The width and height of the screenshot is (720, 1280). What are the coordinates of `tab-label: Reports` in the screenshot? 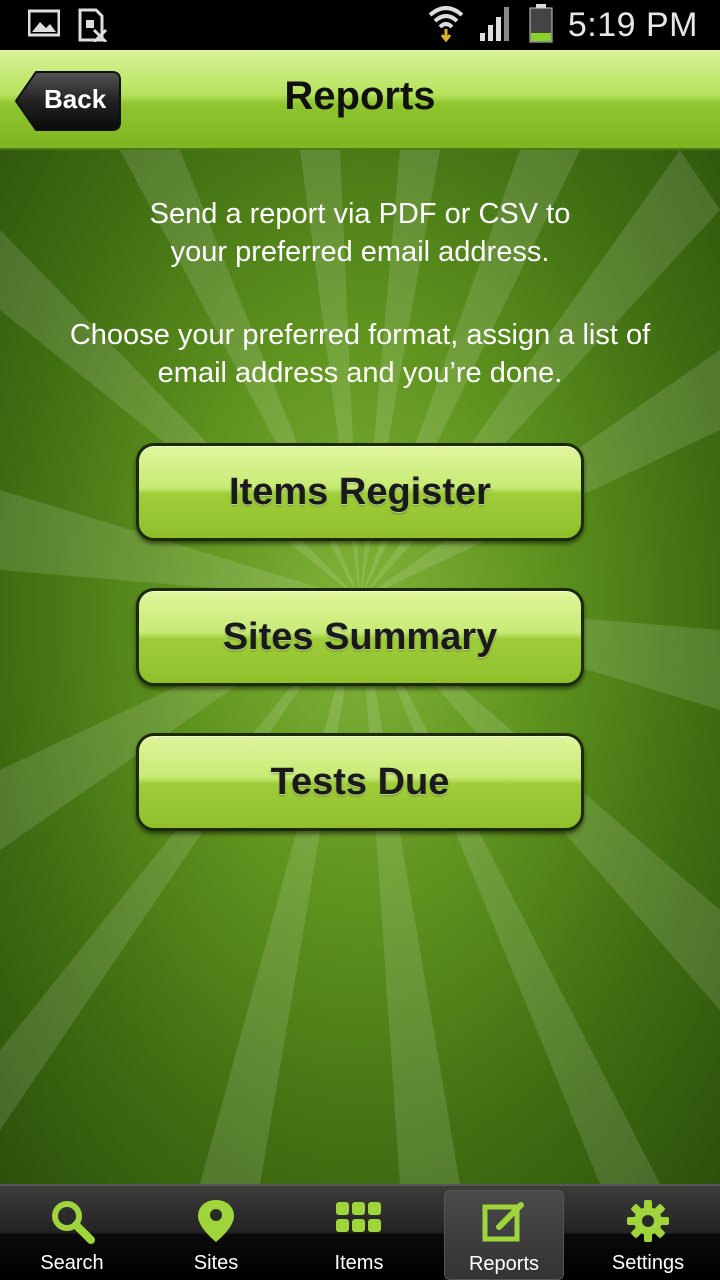 It's located at (504, 1264).